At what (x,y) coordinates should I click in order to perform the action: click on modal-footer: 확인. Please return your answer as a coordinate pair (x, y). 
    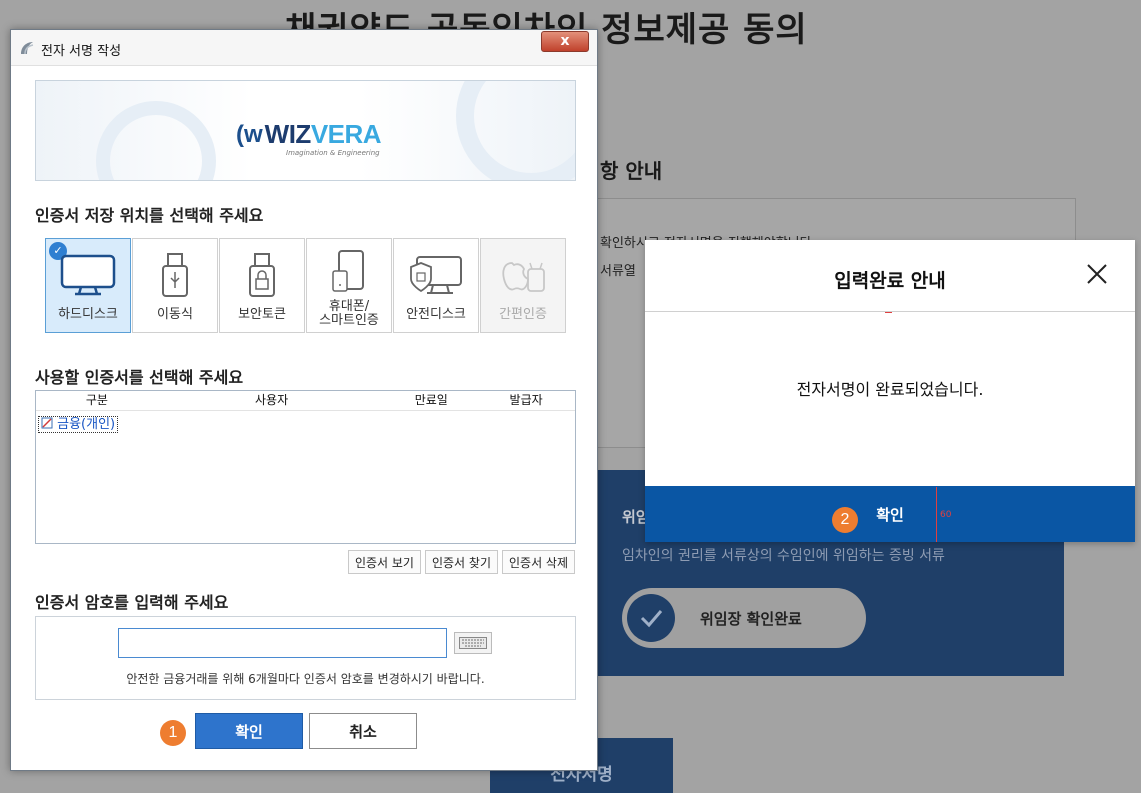
    Looking at the image, I should click on (890, 514).